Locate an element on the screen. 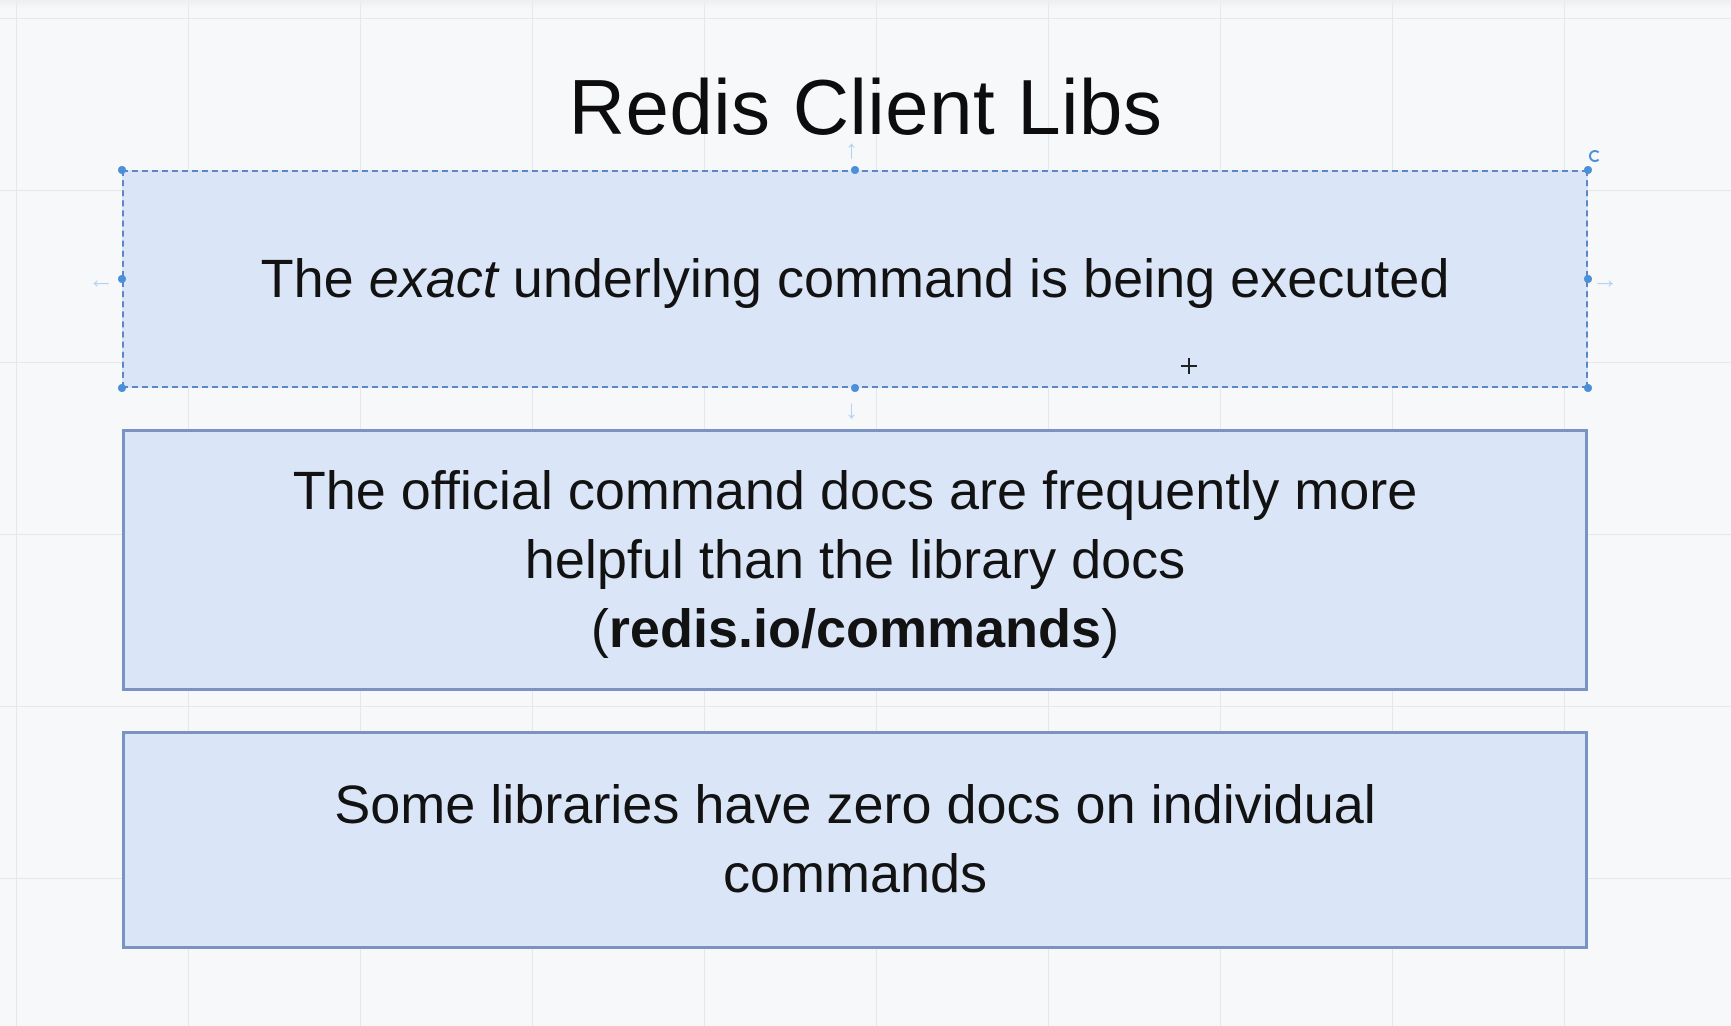  resize-arrow-icon: ↓ is located at coordinates (851, 409).